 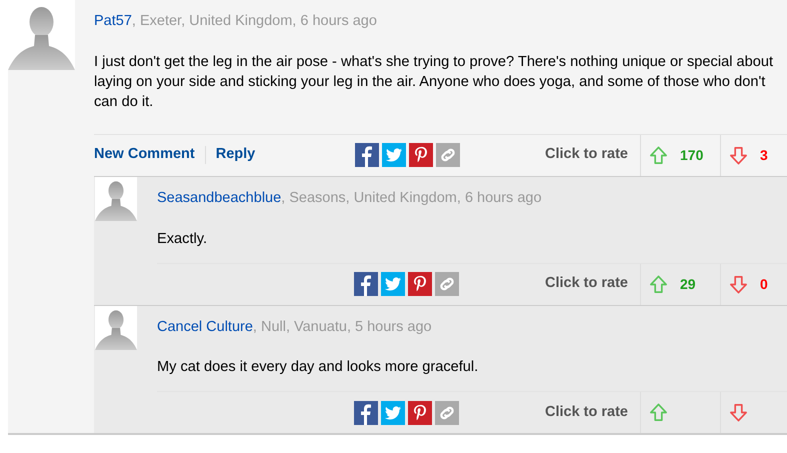 I want to click on downvote-count: 3, so click(x=764, y=155).